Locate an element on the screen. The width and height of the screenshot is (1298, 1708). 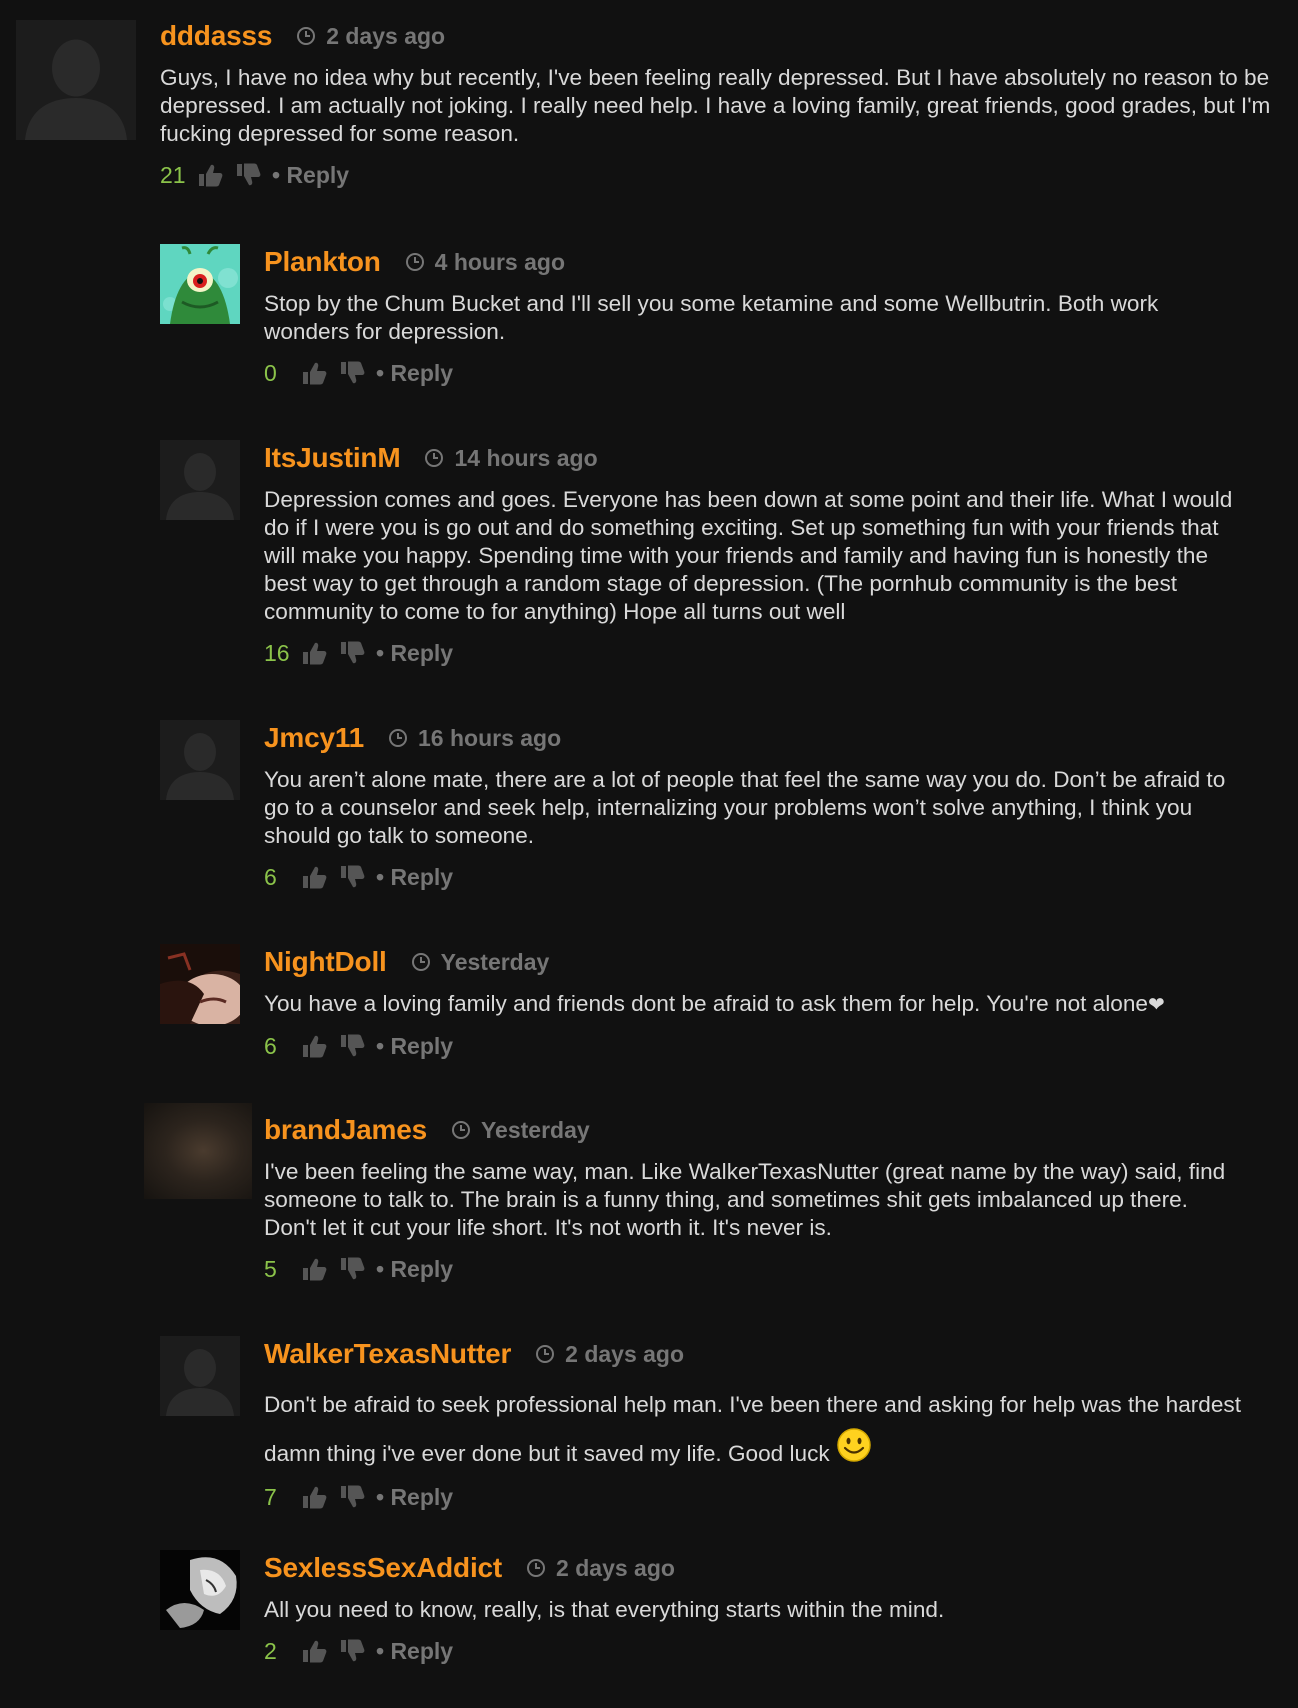
bw-photo-avatar is located at coordinates (200, 1590).